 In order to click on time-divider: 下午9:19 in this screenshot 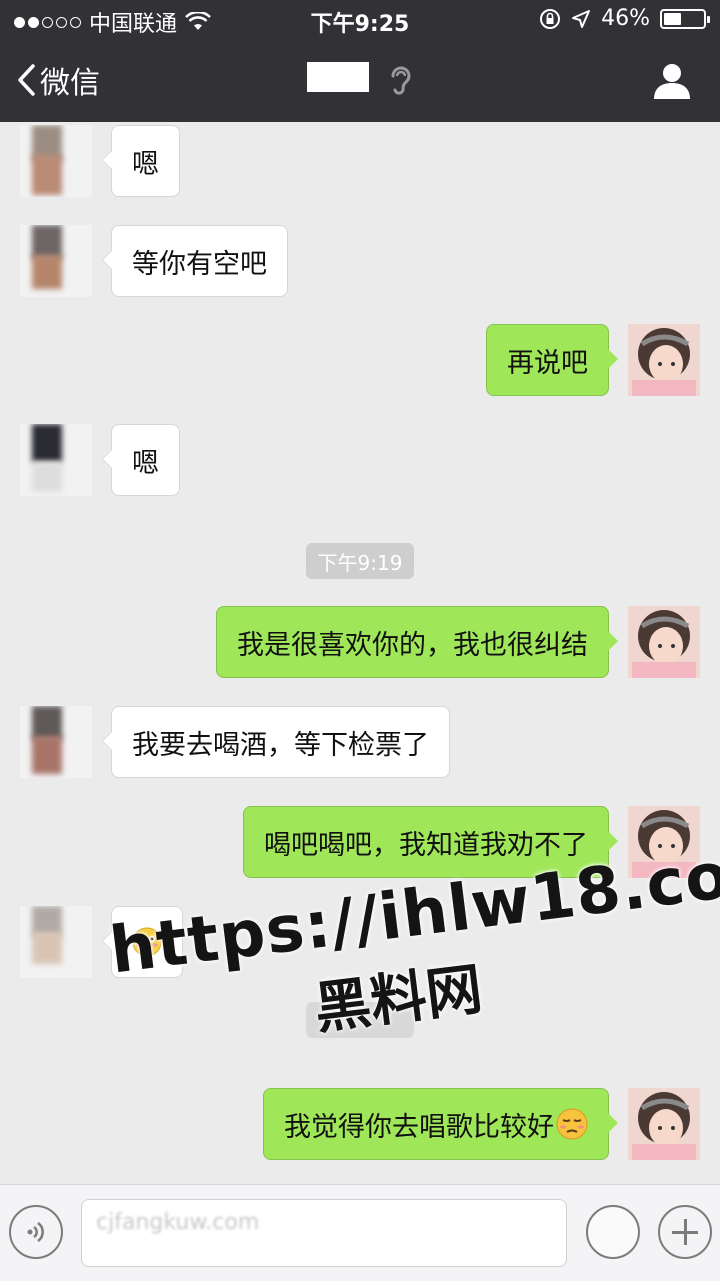, I will do `click(360, 561)`.